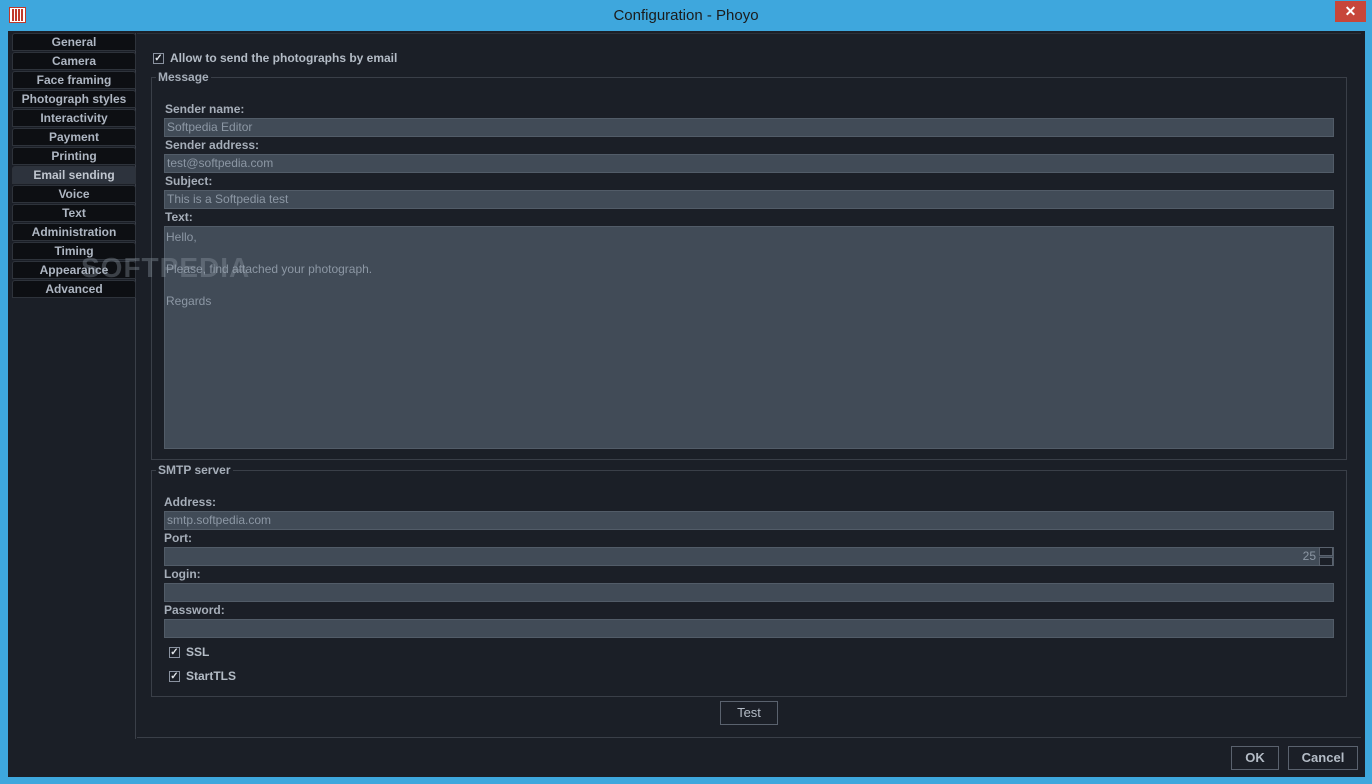 This screenshot has height=784, width=1372. What do you see at coordinates (1309, 556) in the screenshot?
I see `port-value: 25` at bounding box center [1309, 556].